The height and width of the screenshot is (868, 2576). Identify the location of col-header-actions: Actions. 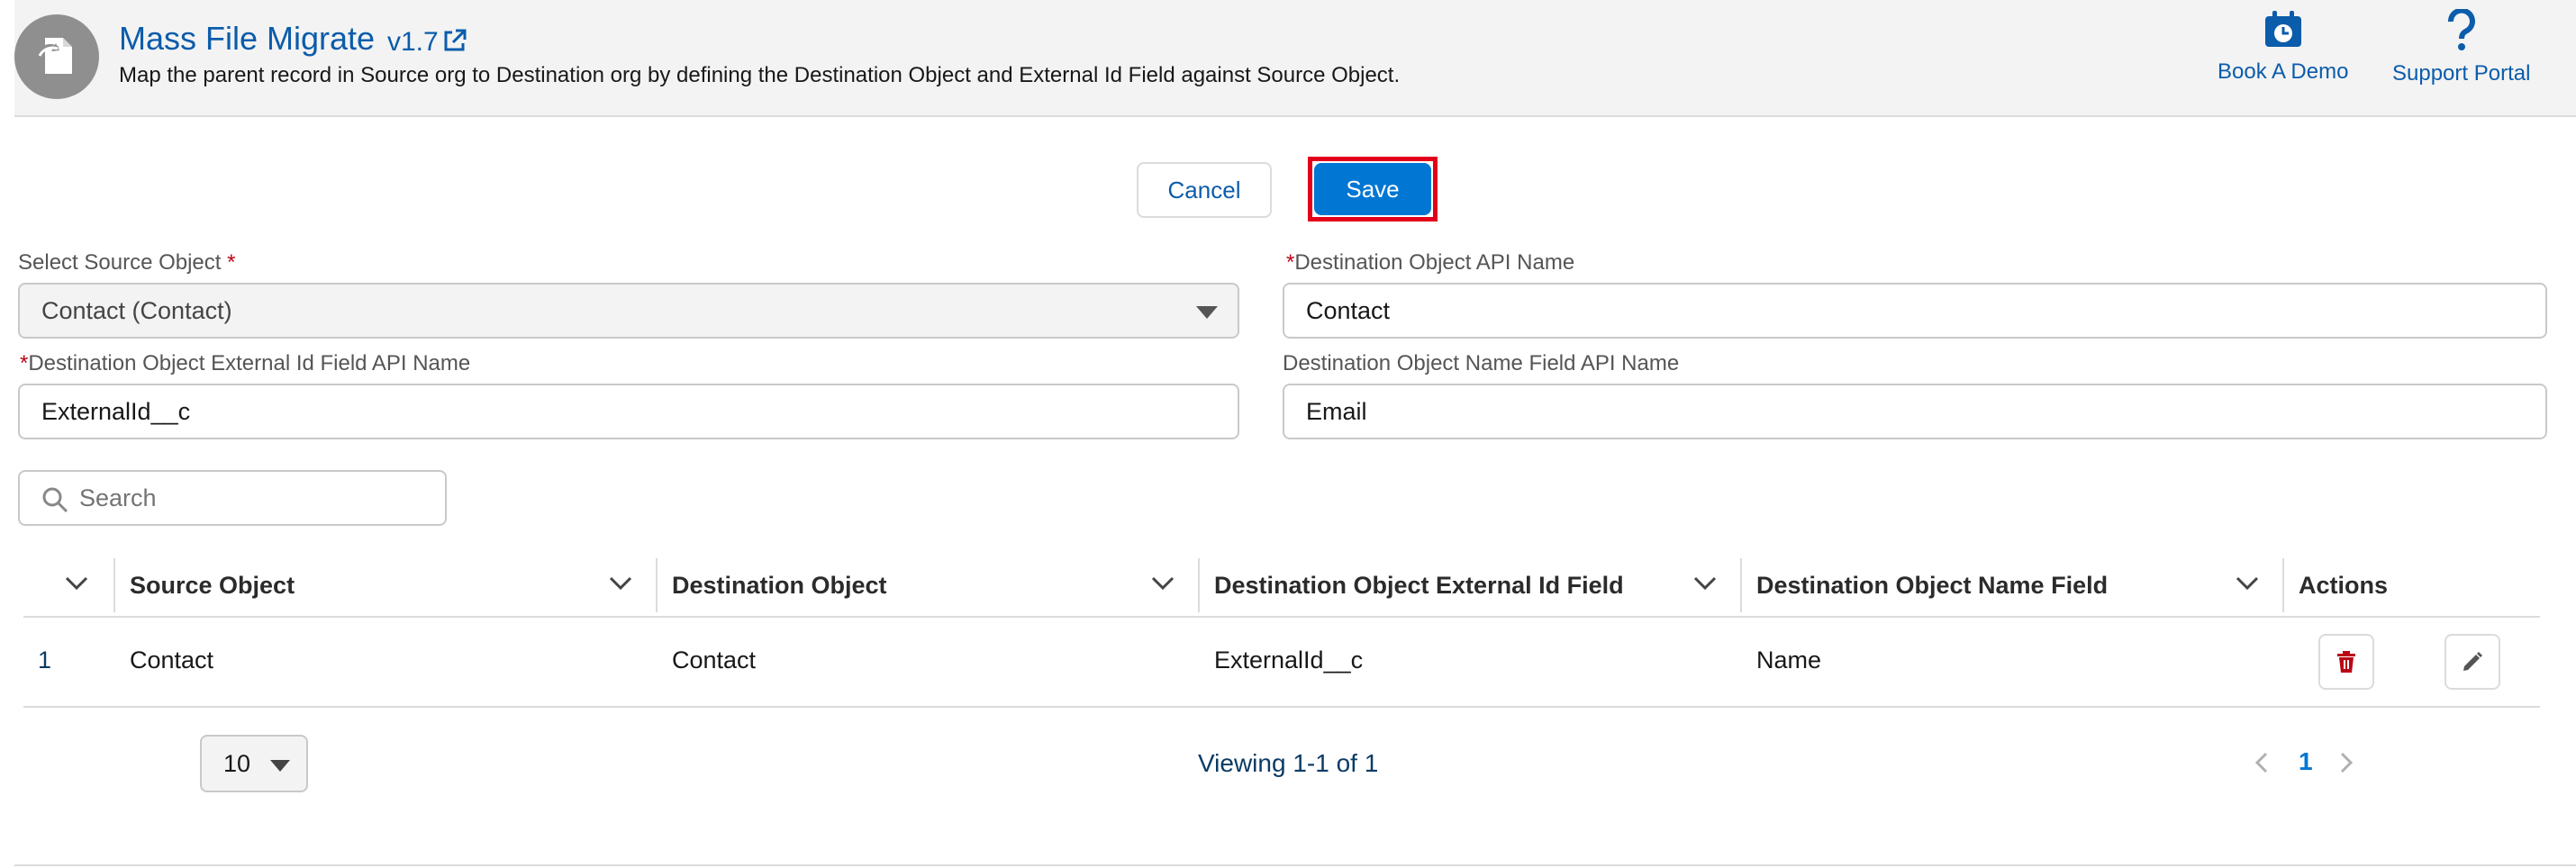
(2344, 585).